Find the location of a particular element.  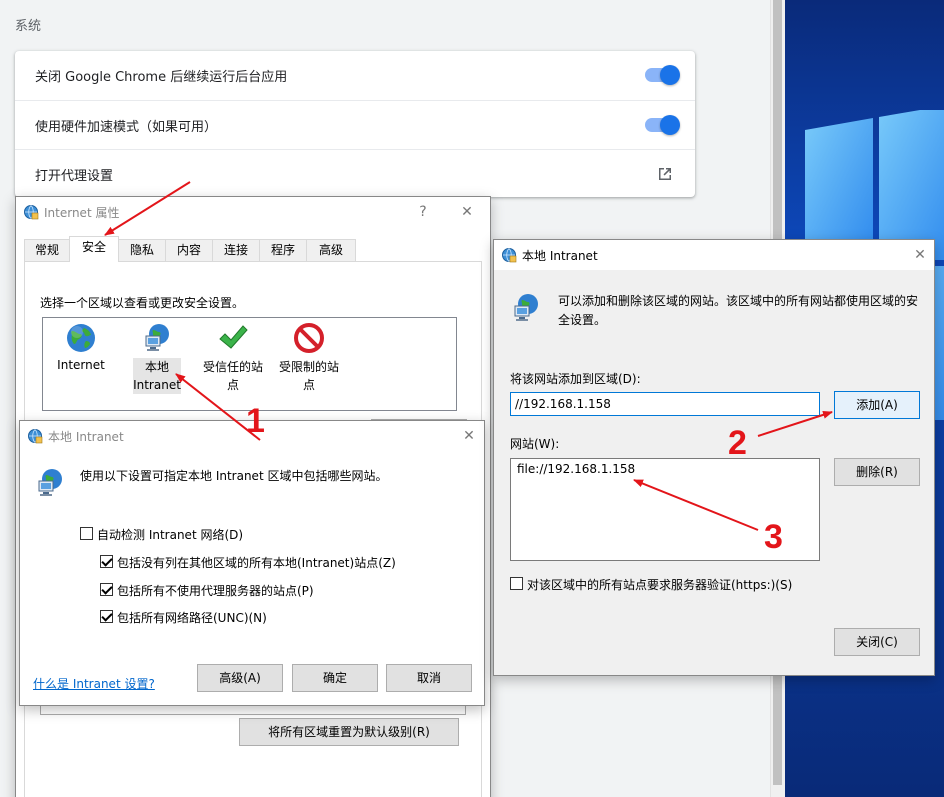

setting-label: 关闭 Google Chrome 后继续运行后台应用 is located at coordinates (161, 77).